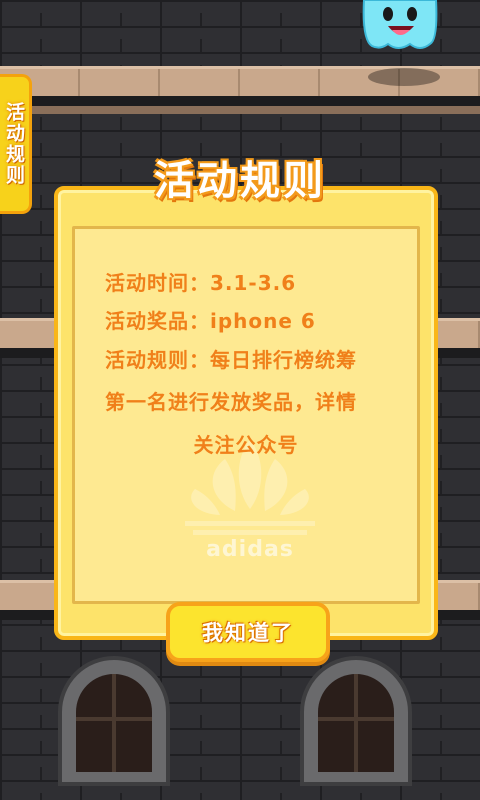 The height and width of the screenshot is (800, 480). I want to click on rule-line-detail: 第一名进行发放奖品，详情, so click(231, 402).